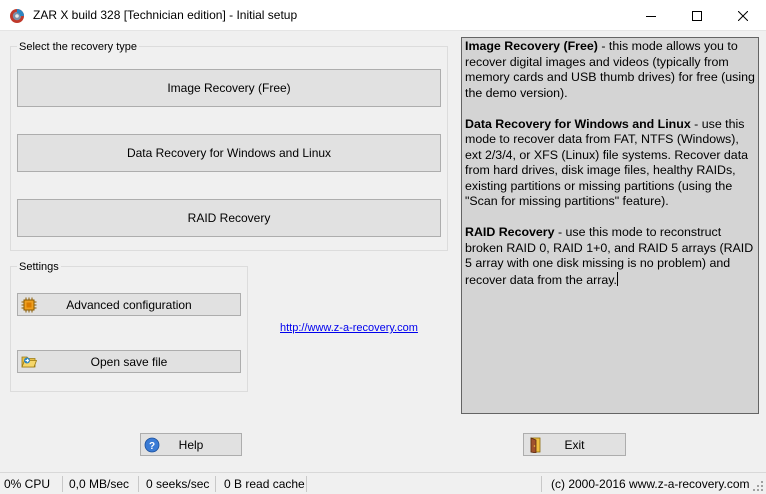 The image size is (766, 494). I want to click on recovery-type-legend: Select the recovery type, so click(78, 47).